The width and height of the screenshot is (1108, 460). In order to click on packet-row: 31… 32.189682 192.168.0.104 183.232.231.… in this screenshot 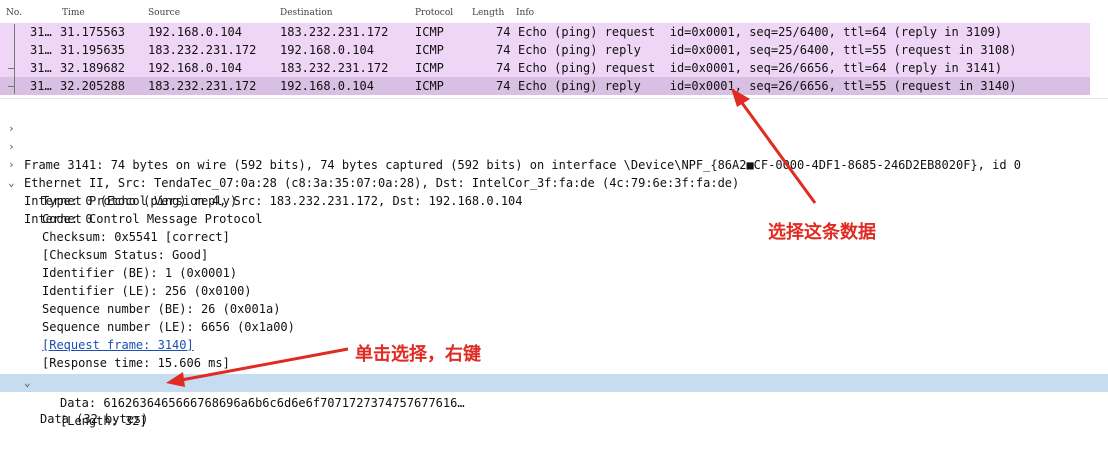, I will do `click(545, 68)`.